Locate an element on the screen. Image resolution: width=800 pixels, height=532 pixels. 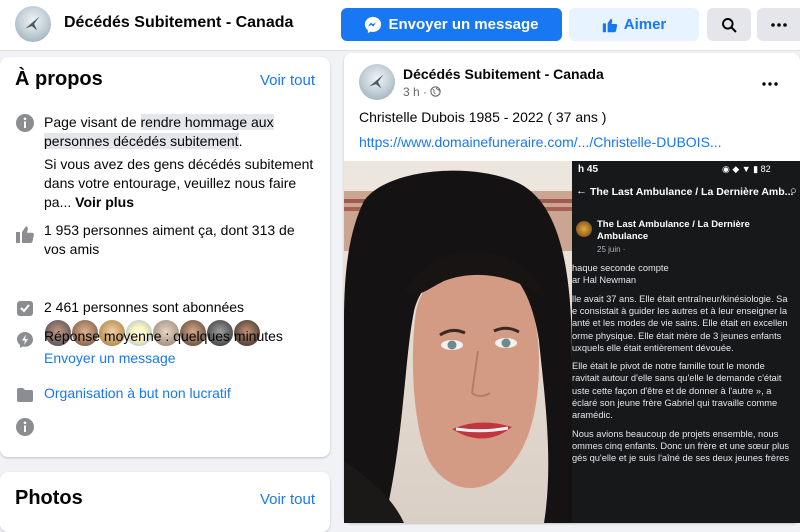
post-options-button is located at coordinates (770, 82).